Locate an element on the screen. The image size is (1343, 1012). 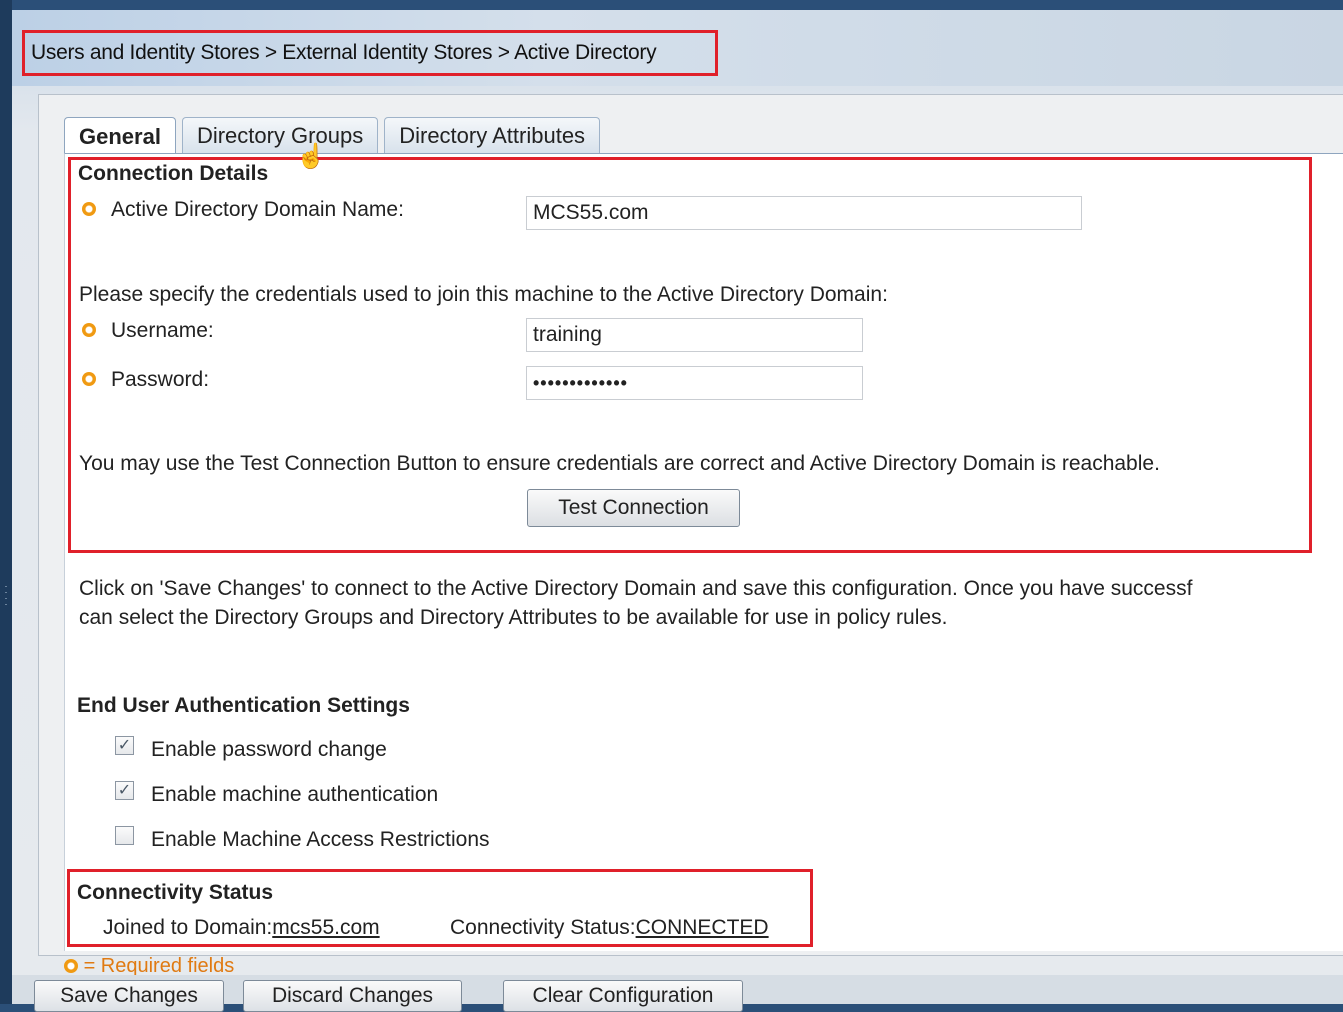
clear-configuration-button: Clear Configuration is located at coordinates (623, 996).